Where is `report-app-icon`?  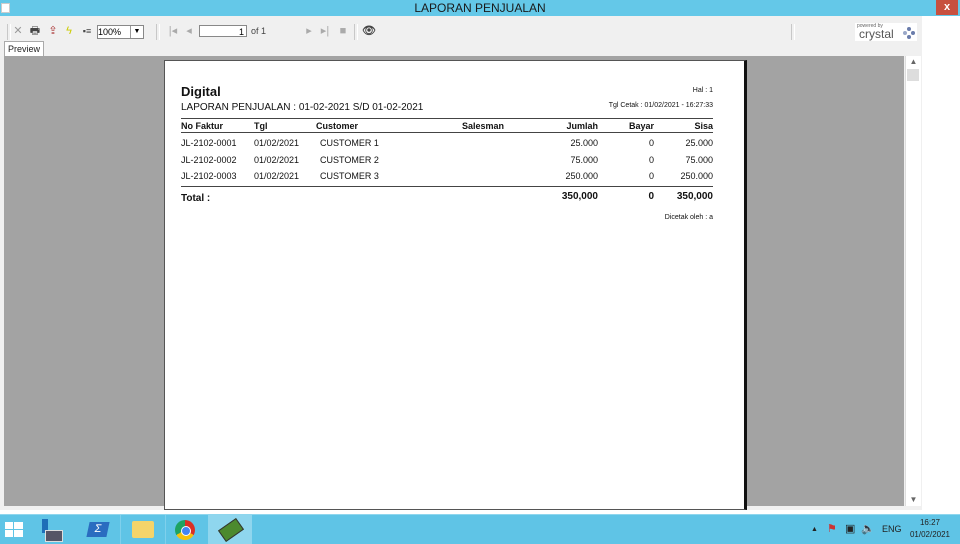
report-app-icon is located at coordinates (230, 529).